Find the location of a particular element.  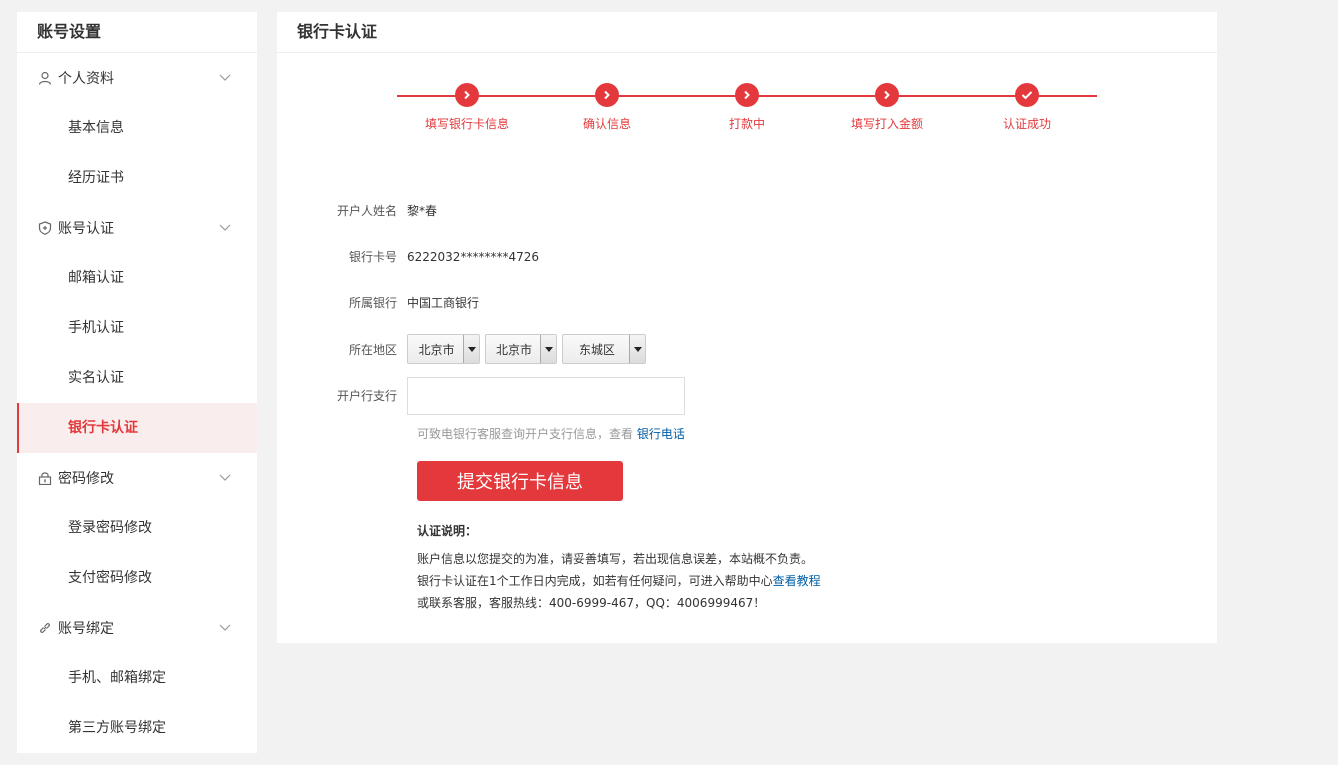

branch-input is located at coordinates (546, 396).